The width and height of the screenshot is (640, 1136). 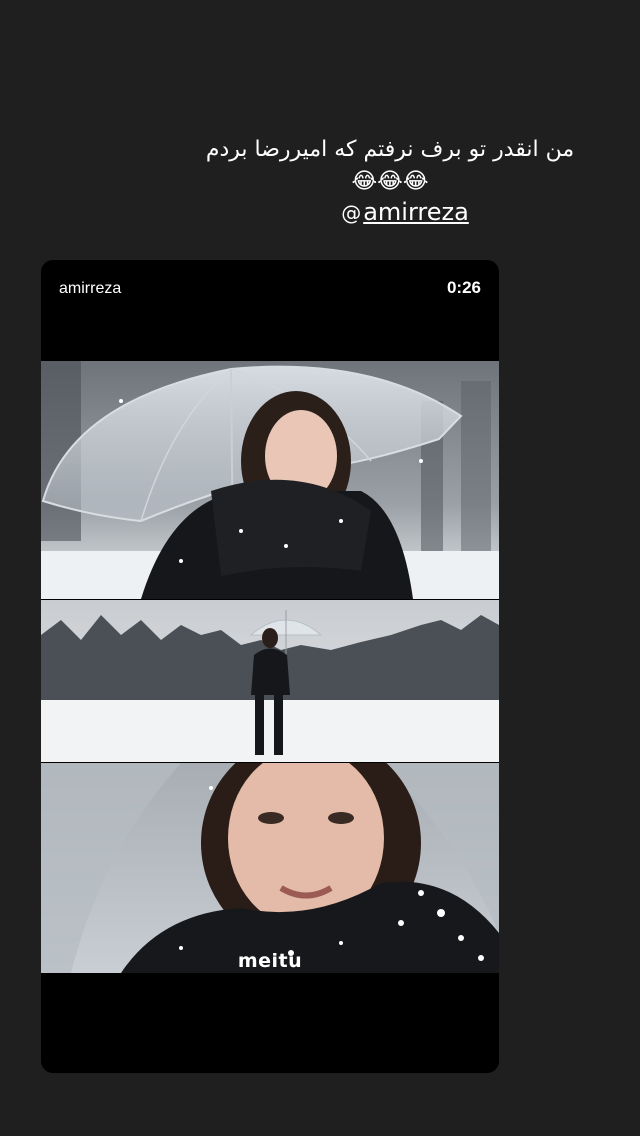 What do you see at coordinates (390, 149) in the screenshot?
I see `caption-text: من انقدر تو برف نرفتم که امیررضا بردم` at bounding box center [390, 149].